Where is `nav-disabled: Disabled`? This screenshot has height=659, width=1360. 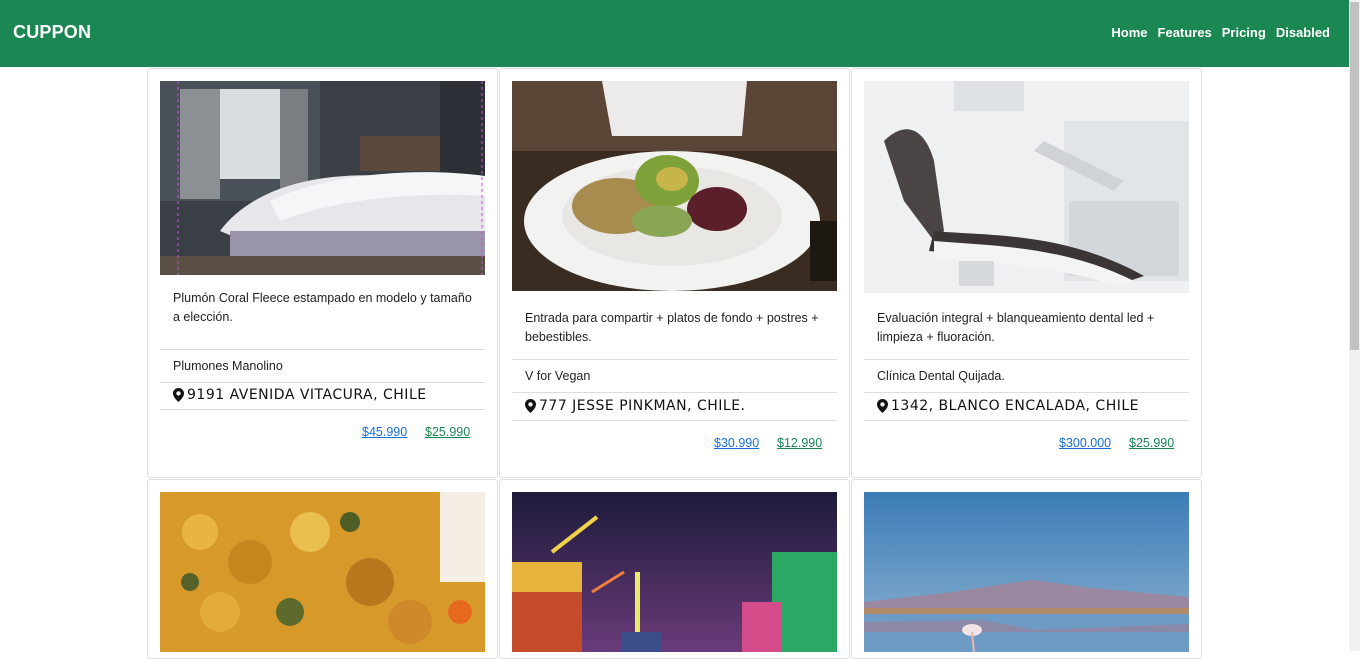 nav-disabled: Disabled is located at coordinates (1303, 32).